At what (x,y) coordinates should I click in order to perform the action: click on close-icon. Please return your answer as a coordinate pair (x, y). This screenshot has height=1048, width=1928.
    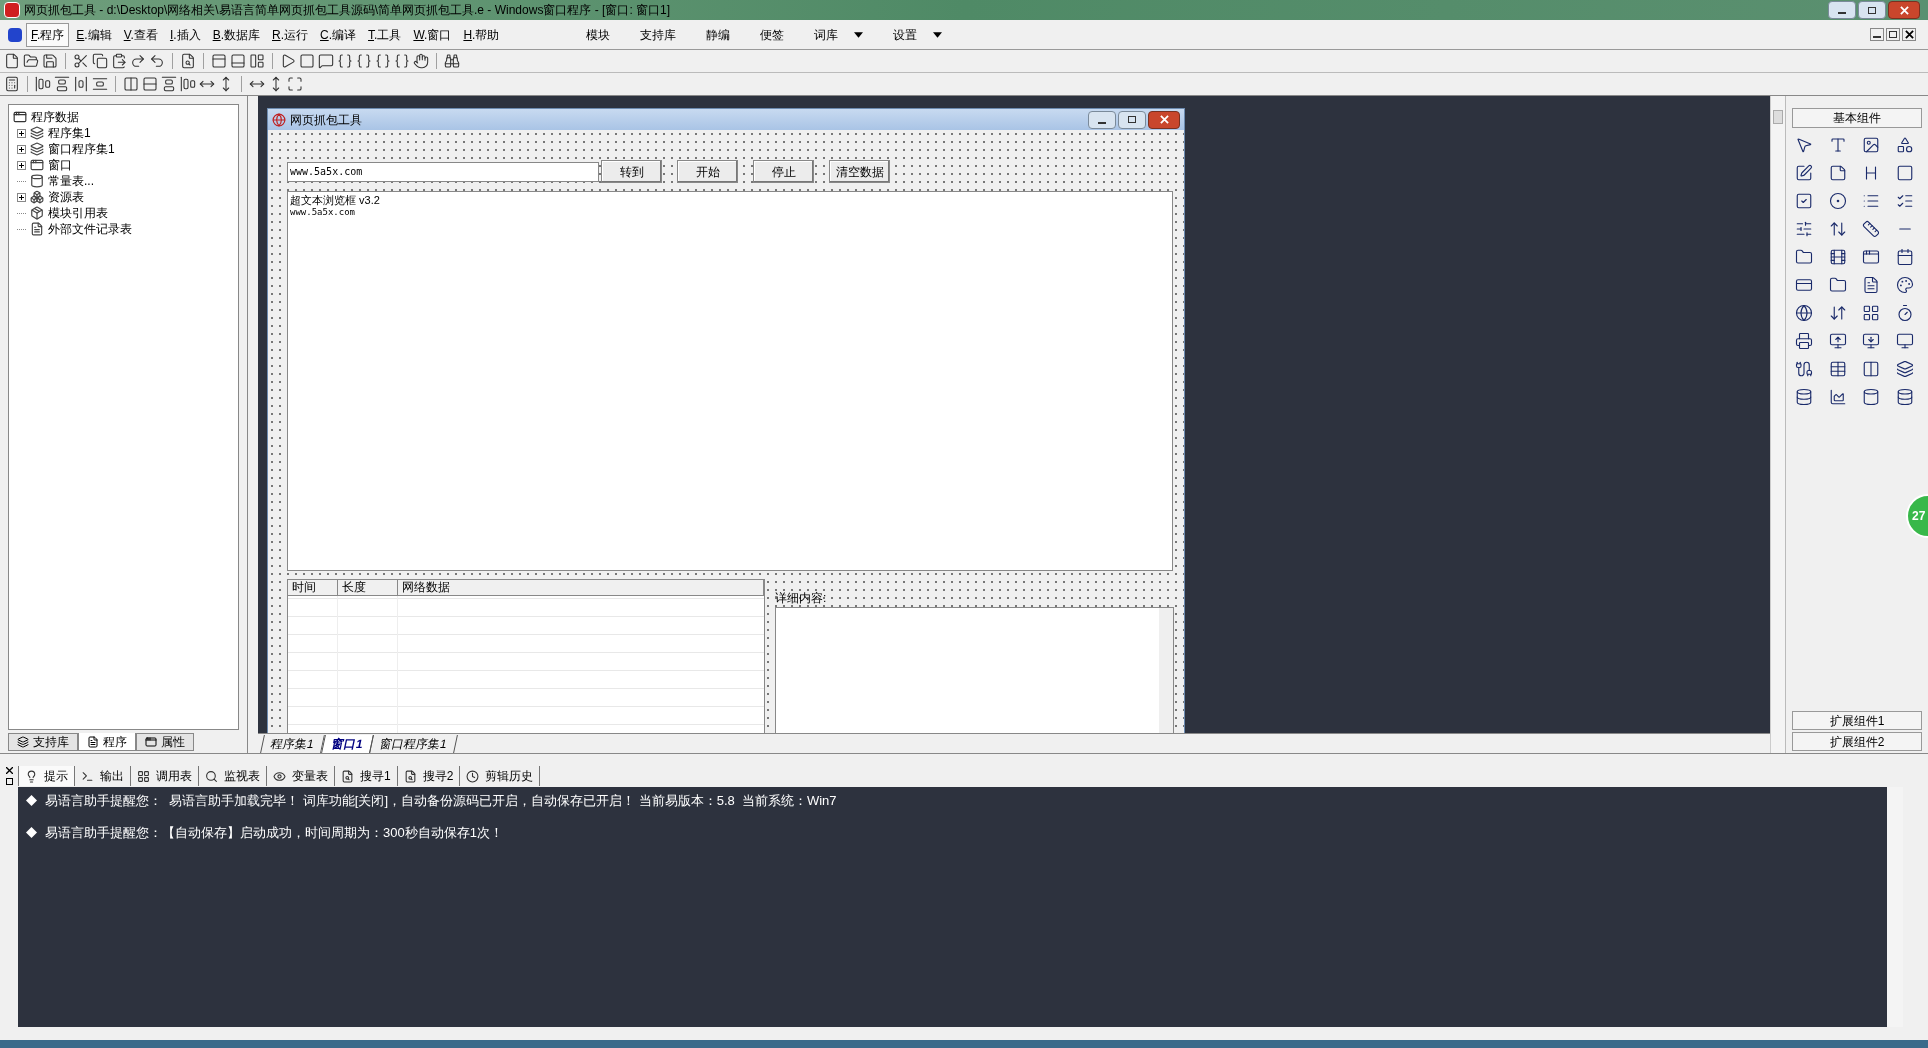
    Looking at the image, I should click on (9, 770).